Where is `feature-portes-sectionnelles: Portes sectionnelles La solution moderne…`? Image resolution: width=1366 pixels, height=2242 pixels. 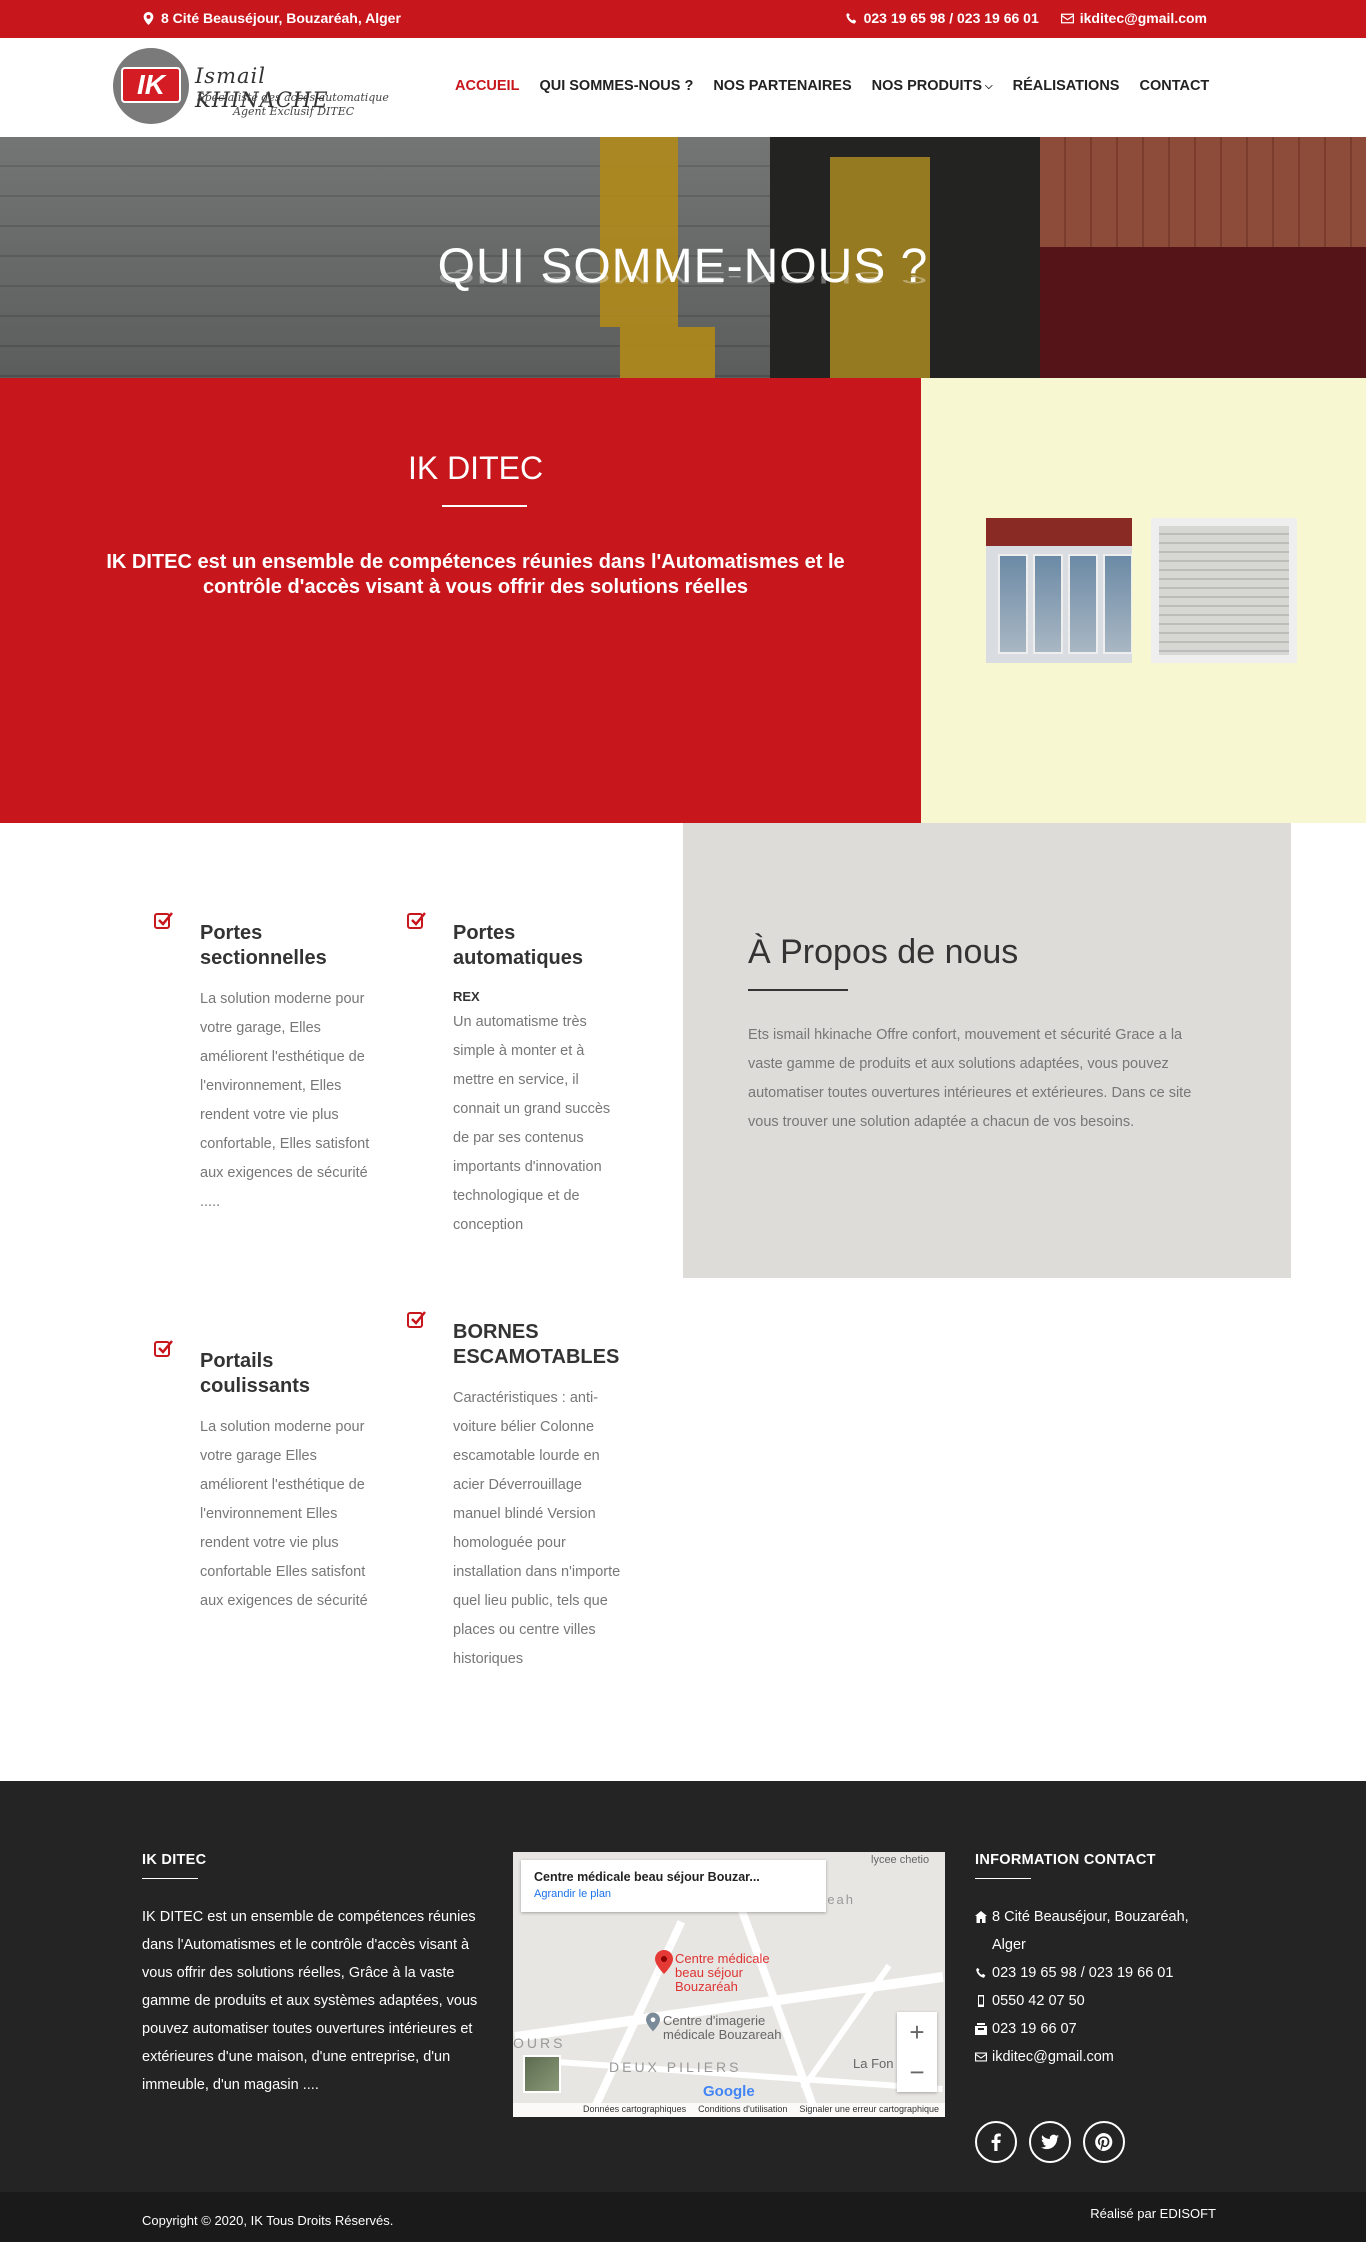
feature-portes-sectionnelles: Portes sectionnelles La solution moderne… is located at coordinates (262, 1064).